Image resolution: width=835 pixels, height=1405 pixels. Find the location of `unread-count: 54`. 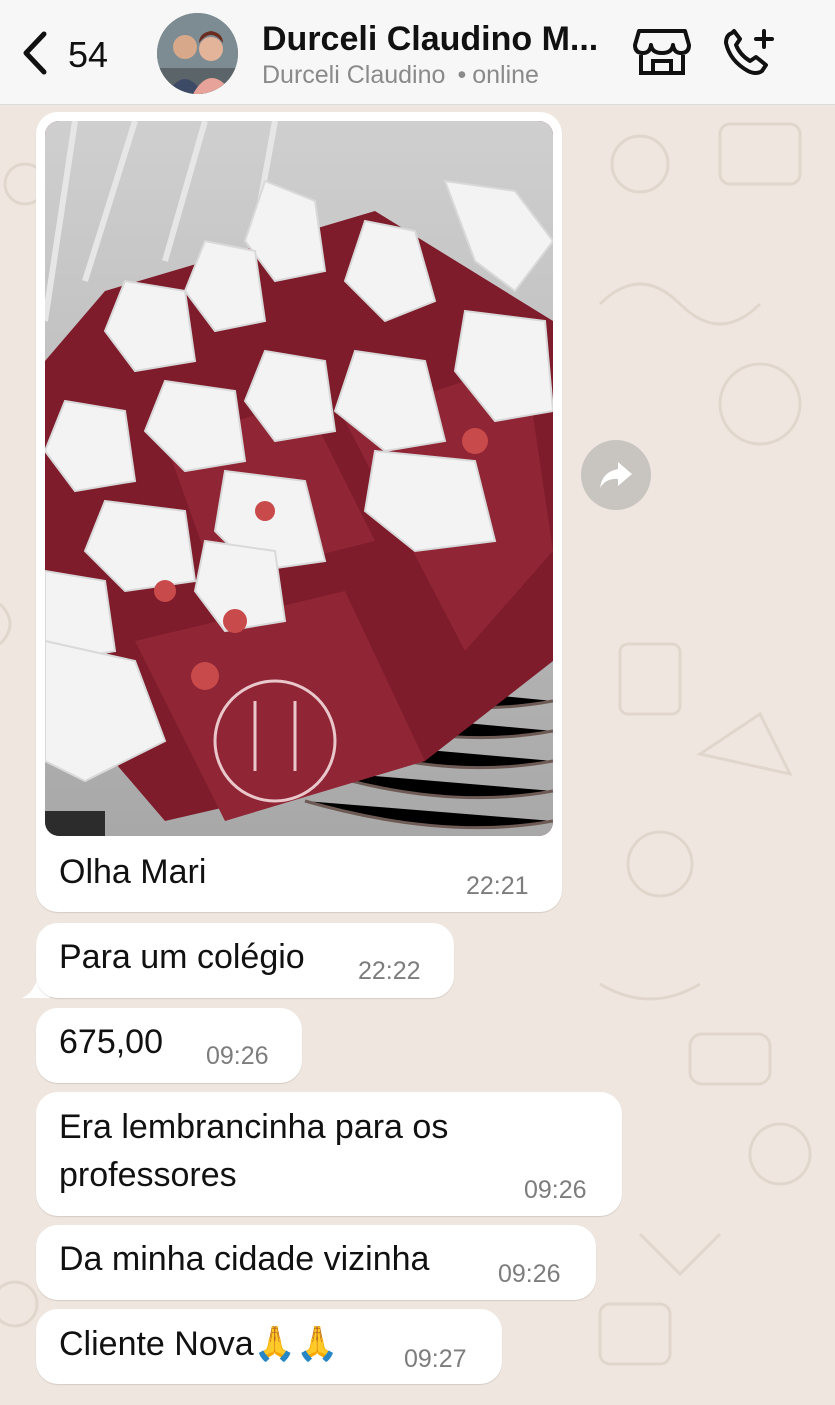

unread-count: 54 is located at coordinates (88, 55).